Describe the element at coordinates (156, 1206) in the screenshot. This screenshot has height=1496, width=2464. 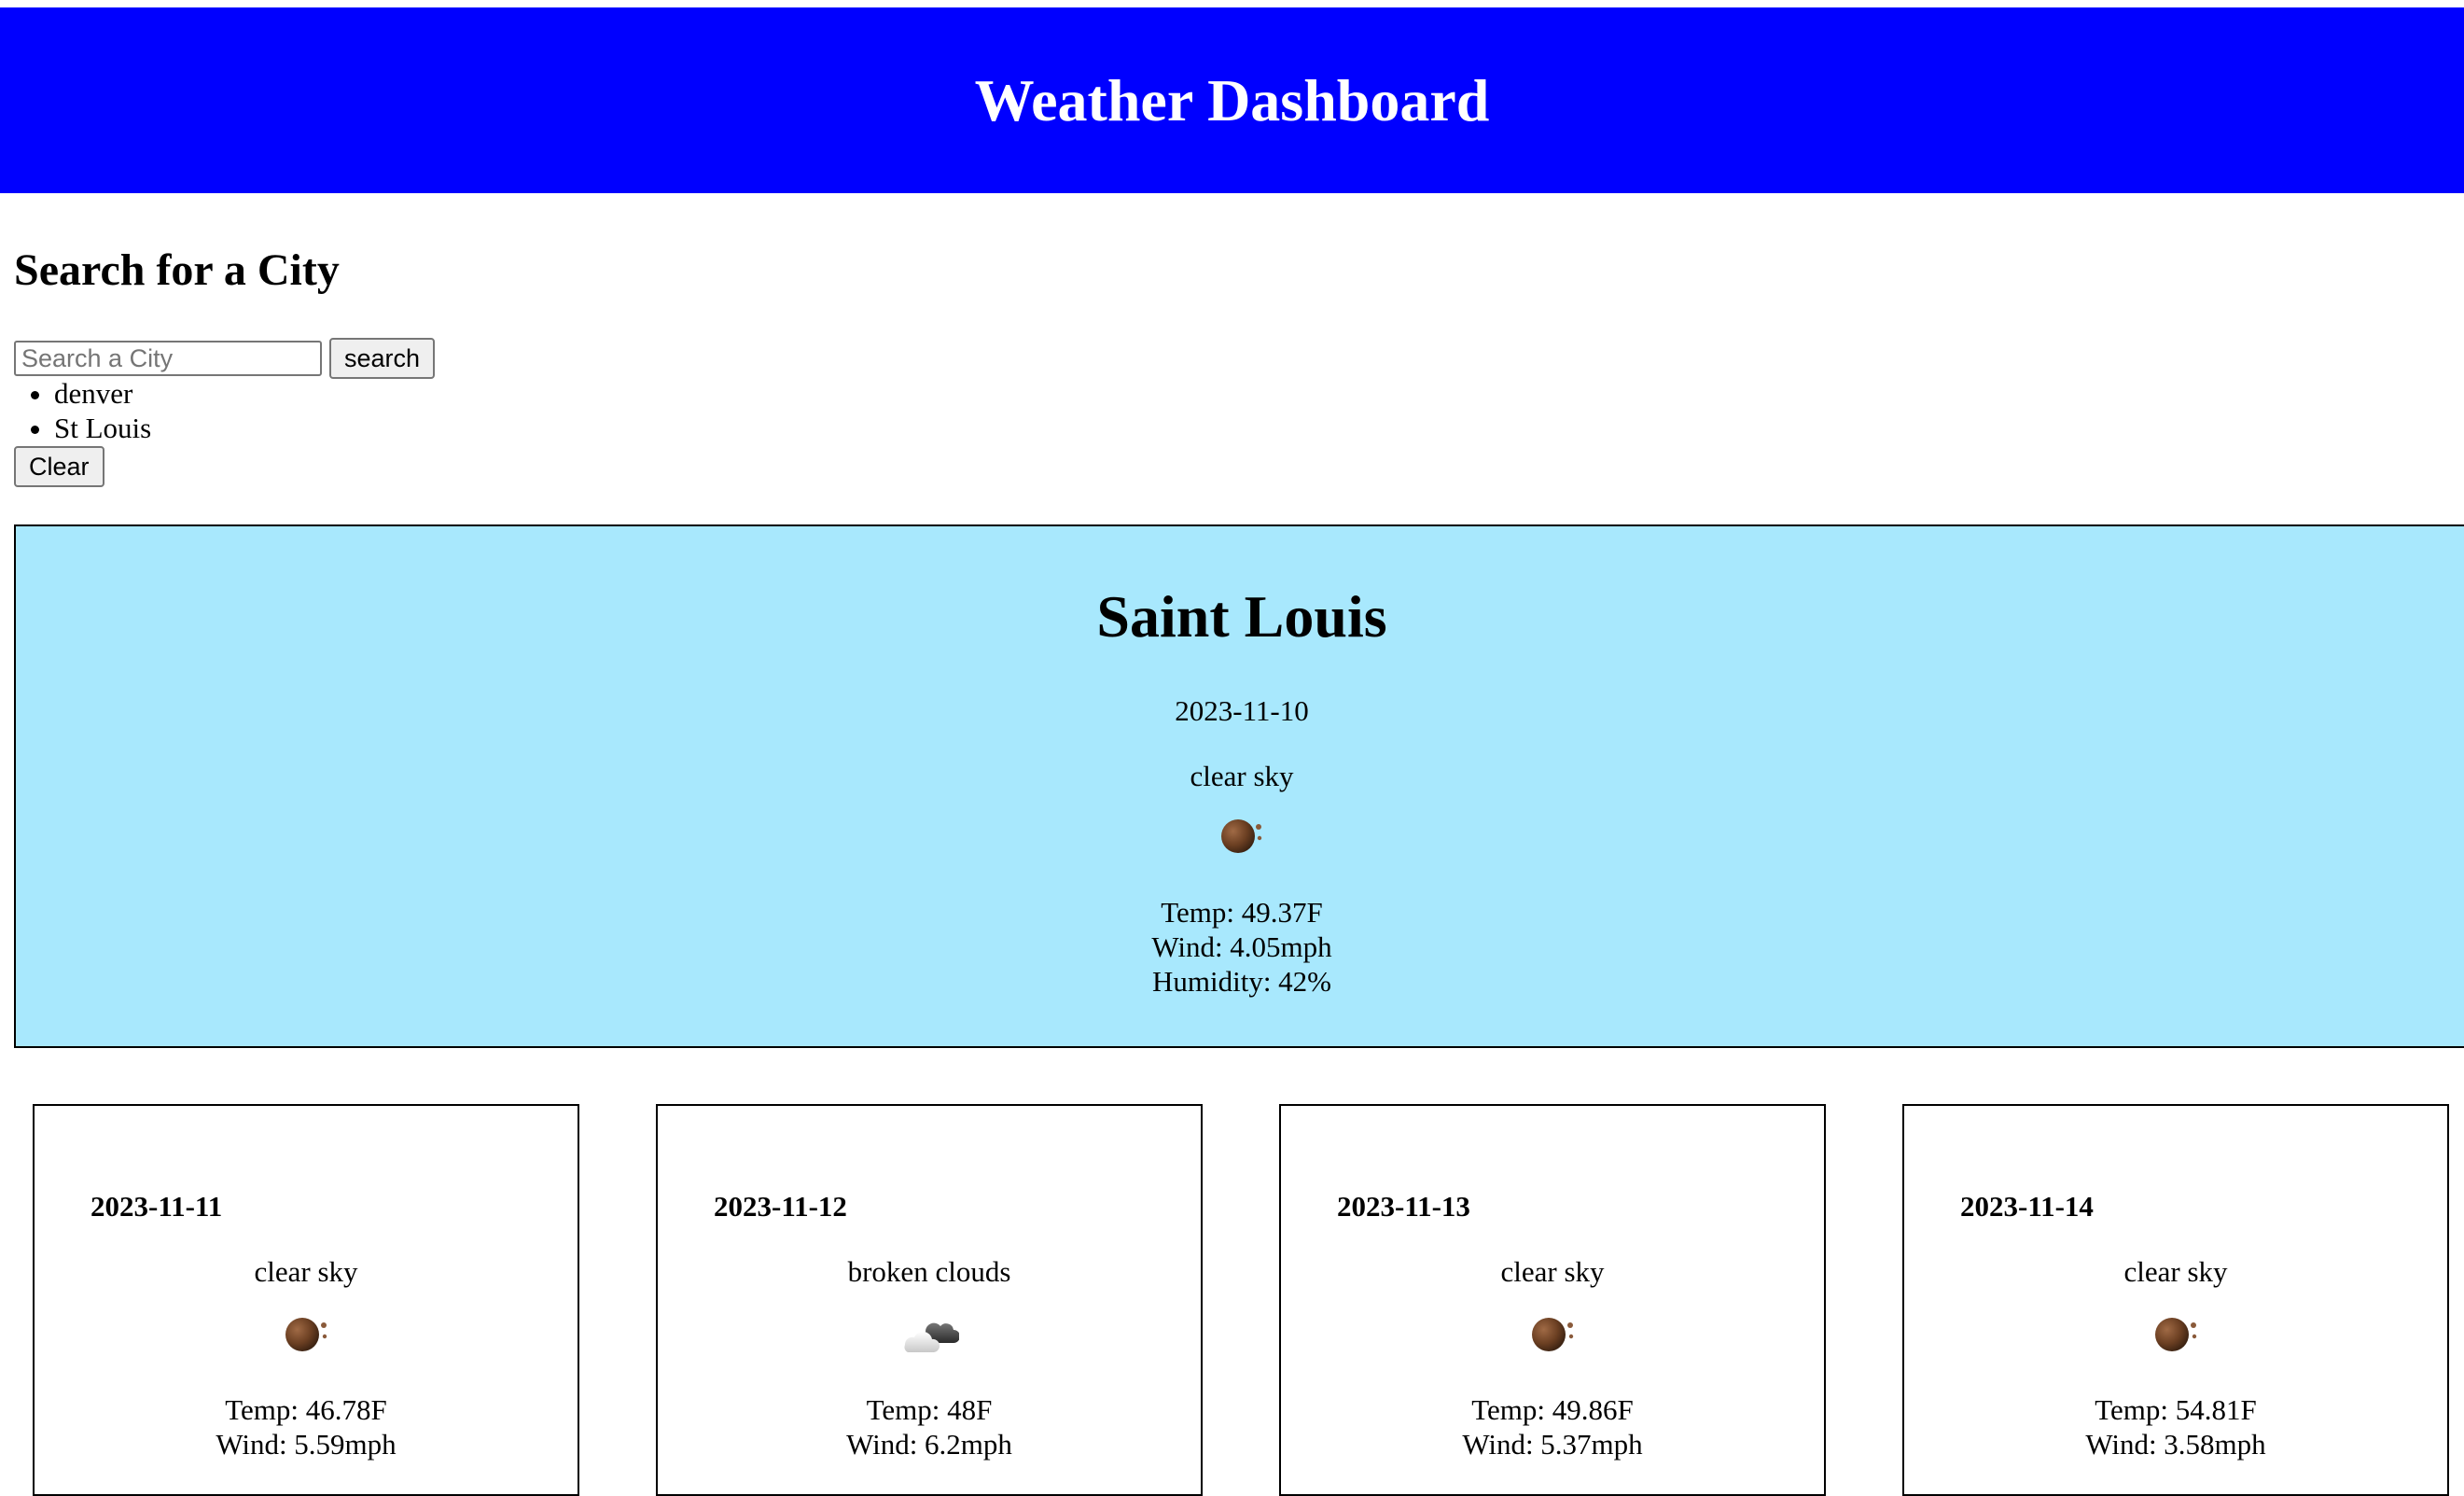
I see `forecast-date: 2023-11-11` at that location.